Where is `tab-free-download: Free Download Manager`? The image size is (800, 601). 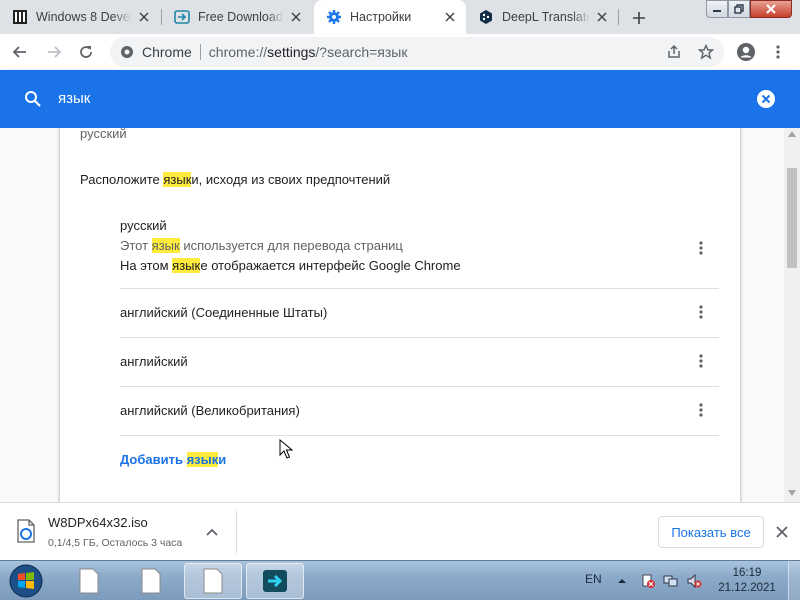 tab-free-download: Free Download Manager is located at coordinates (237, 17).